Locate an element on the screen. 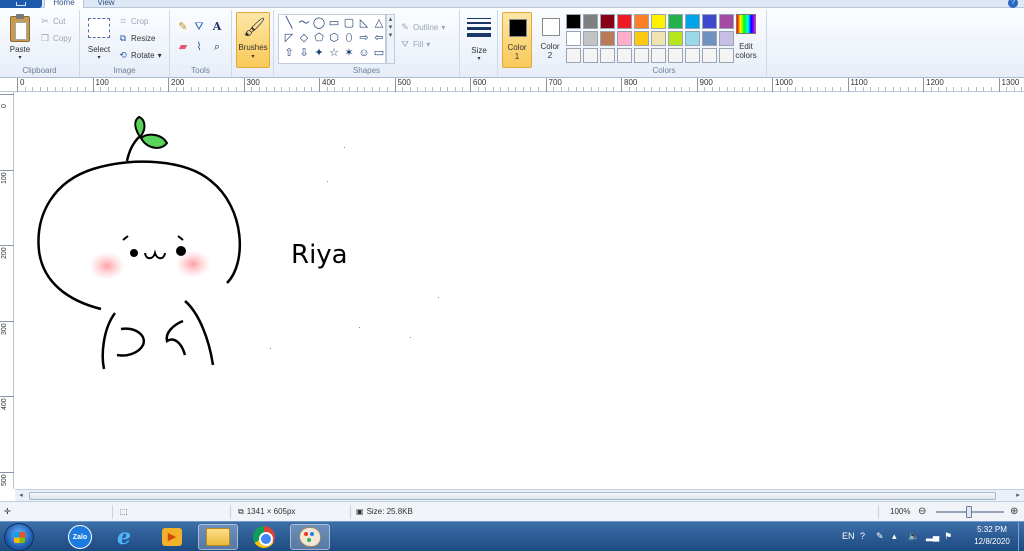 The width and height of the screenshot is (1024, 551). magnifier-icon: ⌕ is located at coordinates (217, 47).